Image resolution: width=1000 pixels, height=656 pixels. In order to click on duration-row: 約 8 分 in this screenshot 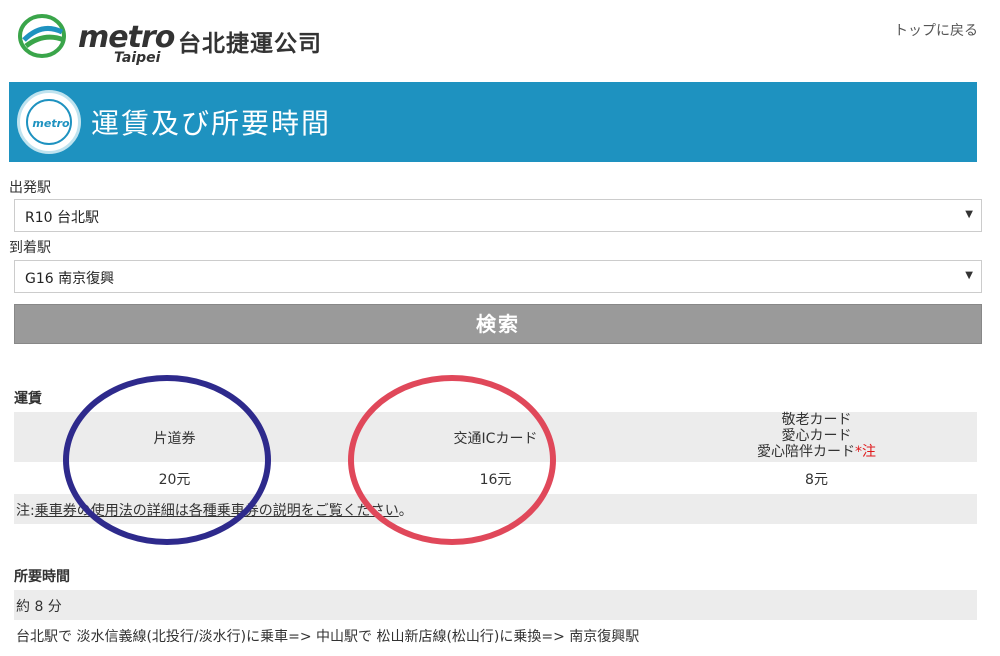, I will do `click(495, 605)`.